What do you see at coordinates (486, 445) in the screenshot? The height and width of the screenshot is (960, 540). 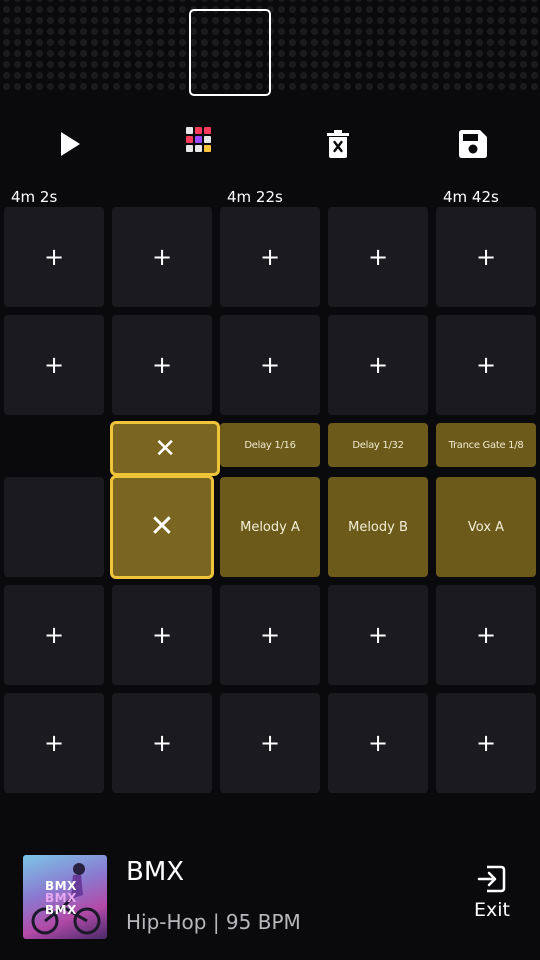 I see `effect-slot: Trance Gate 1/8` at bounding box center [486, 445].